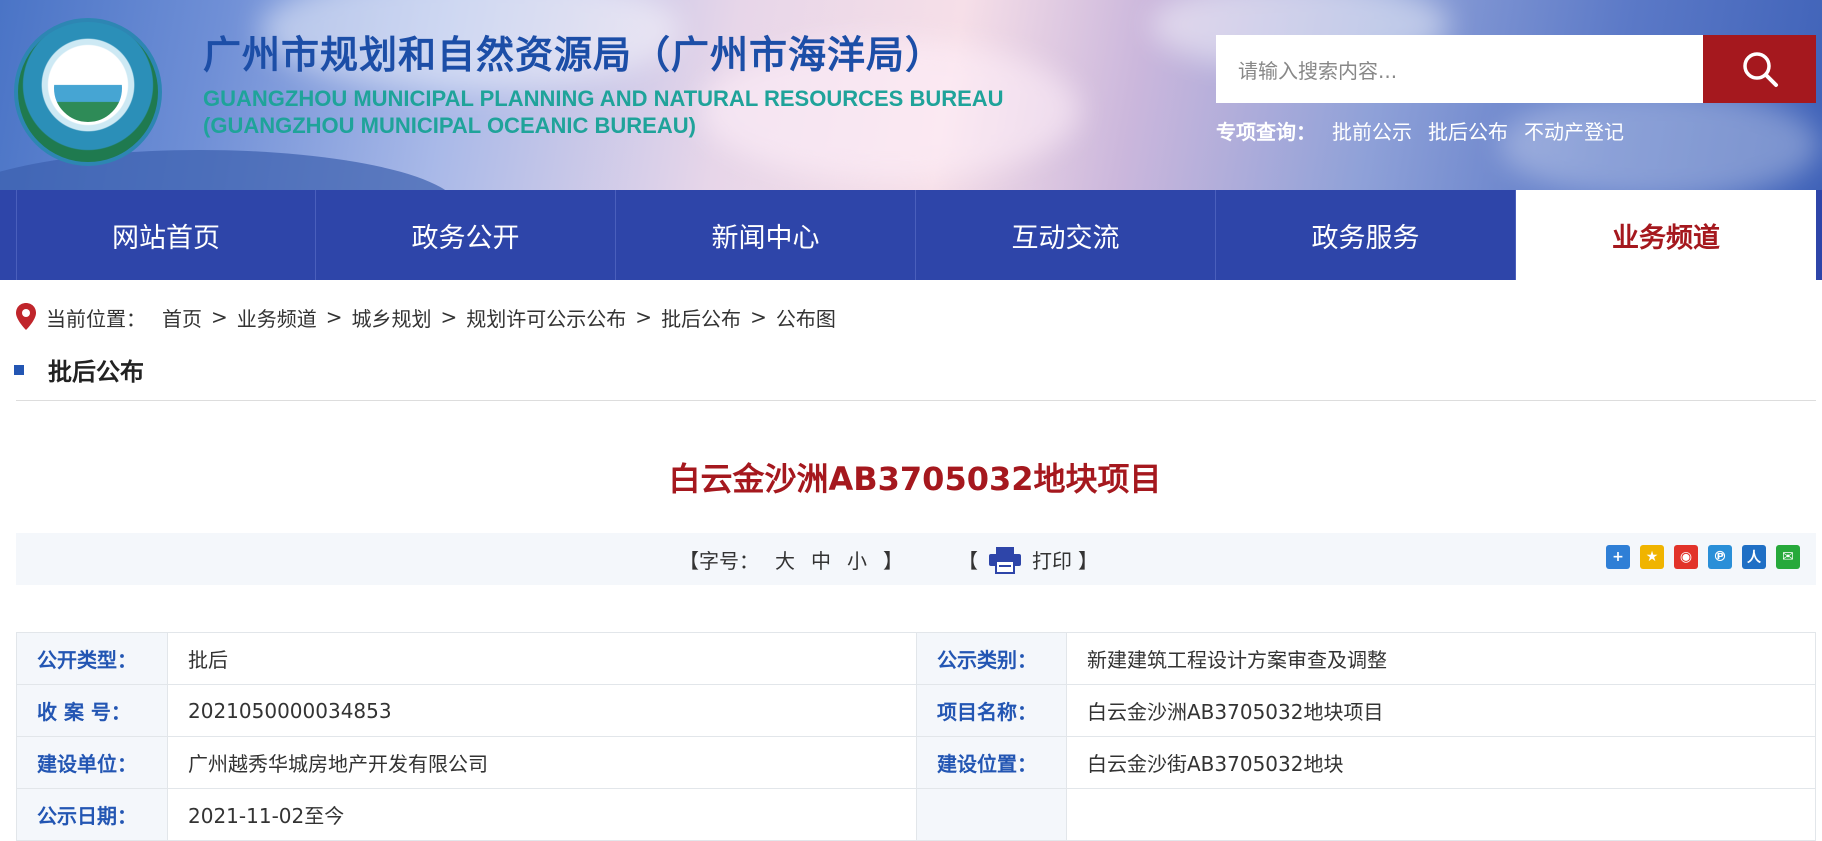 Image resolution: width=1822 pixels, height=841 pixels. I want to click on article-title: 白云金沙洲AB3705032地块项目, so click(915, 479).